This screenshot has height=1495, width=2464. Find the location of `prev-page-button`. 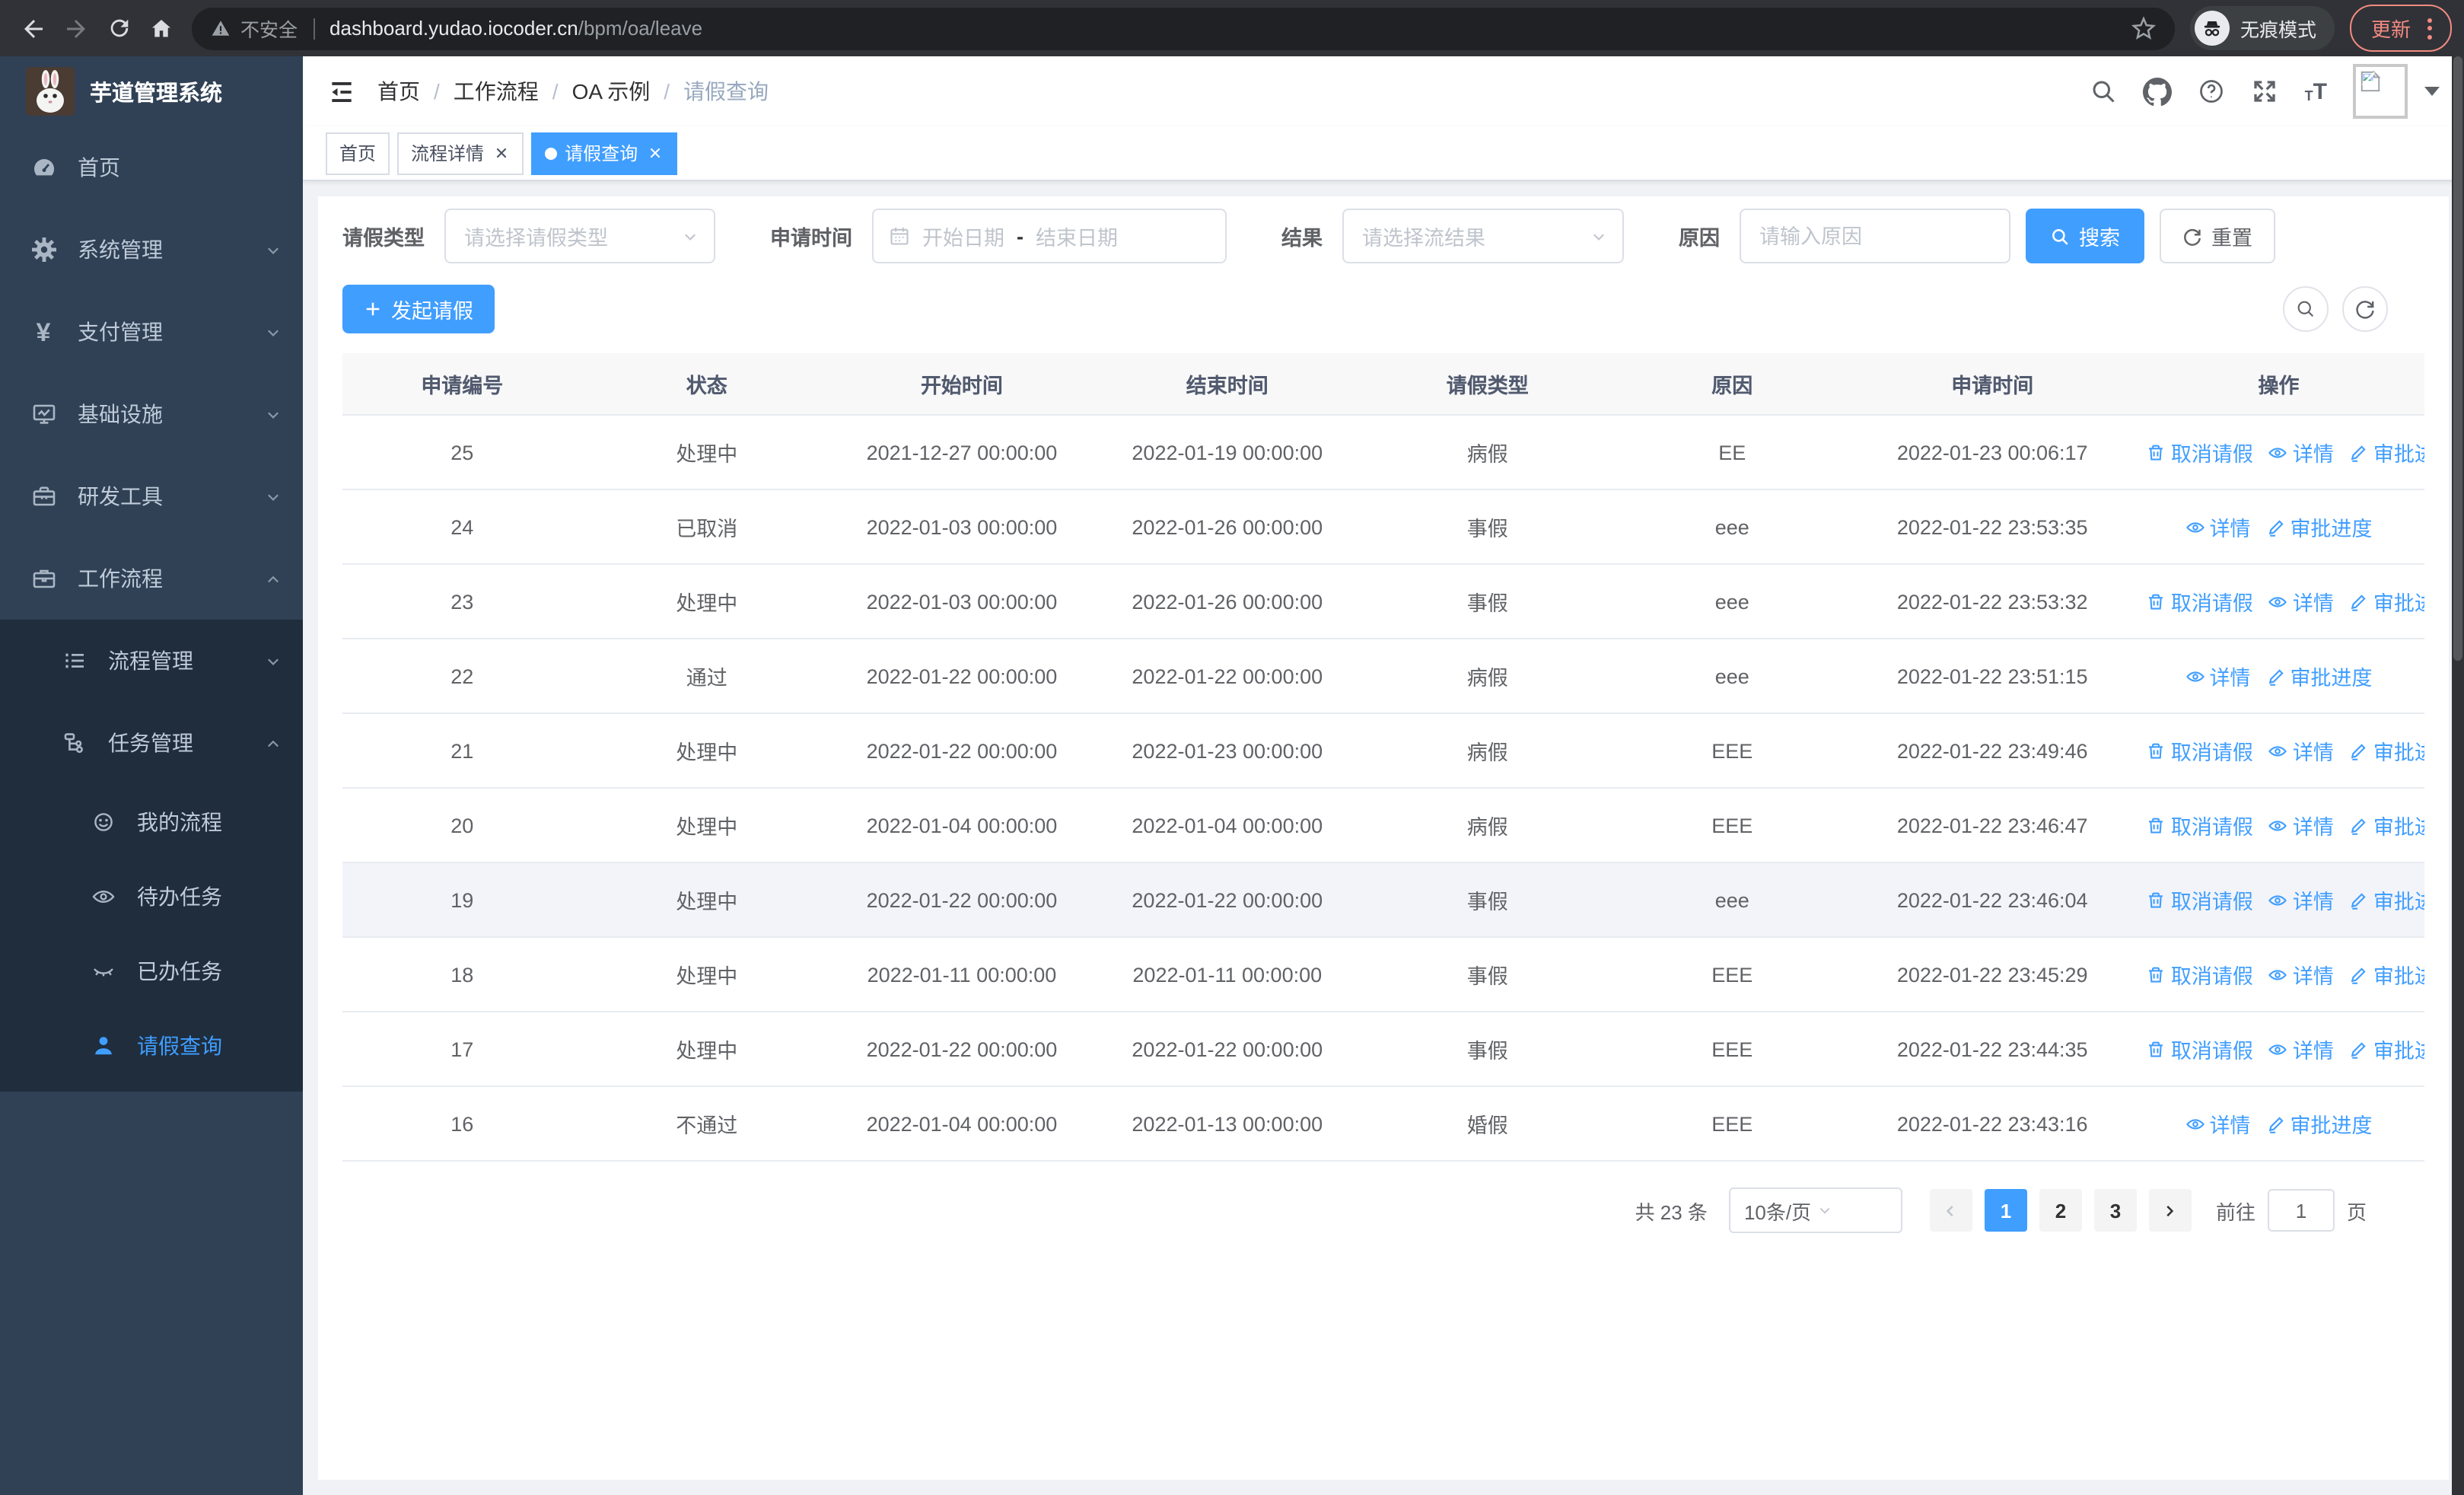

prev-page-button is located at coordinates (1950, 1211).